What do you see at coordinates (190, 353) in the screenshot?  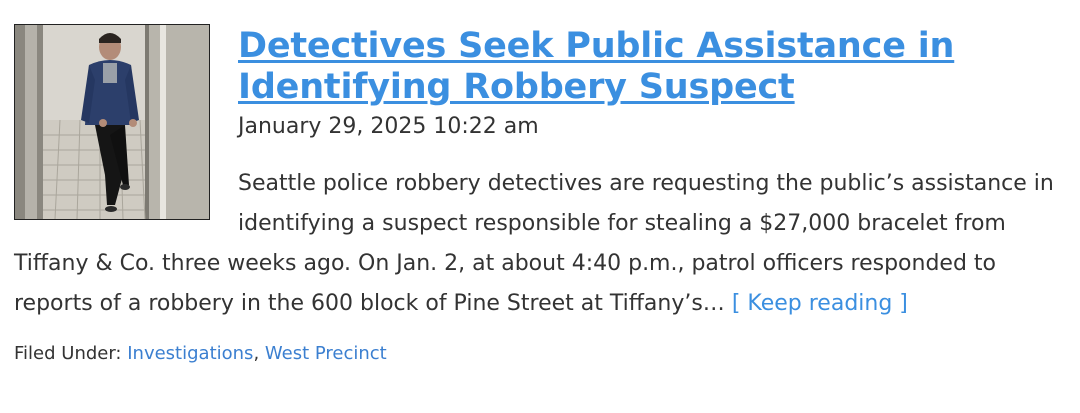 I see `category-link-investigations: Investigations` at bounding box center [190, 353].